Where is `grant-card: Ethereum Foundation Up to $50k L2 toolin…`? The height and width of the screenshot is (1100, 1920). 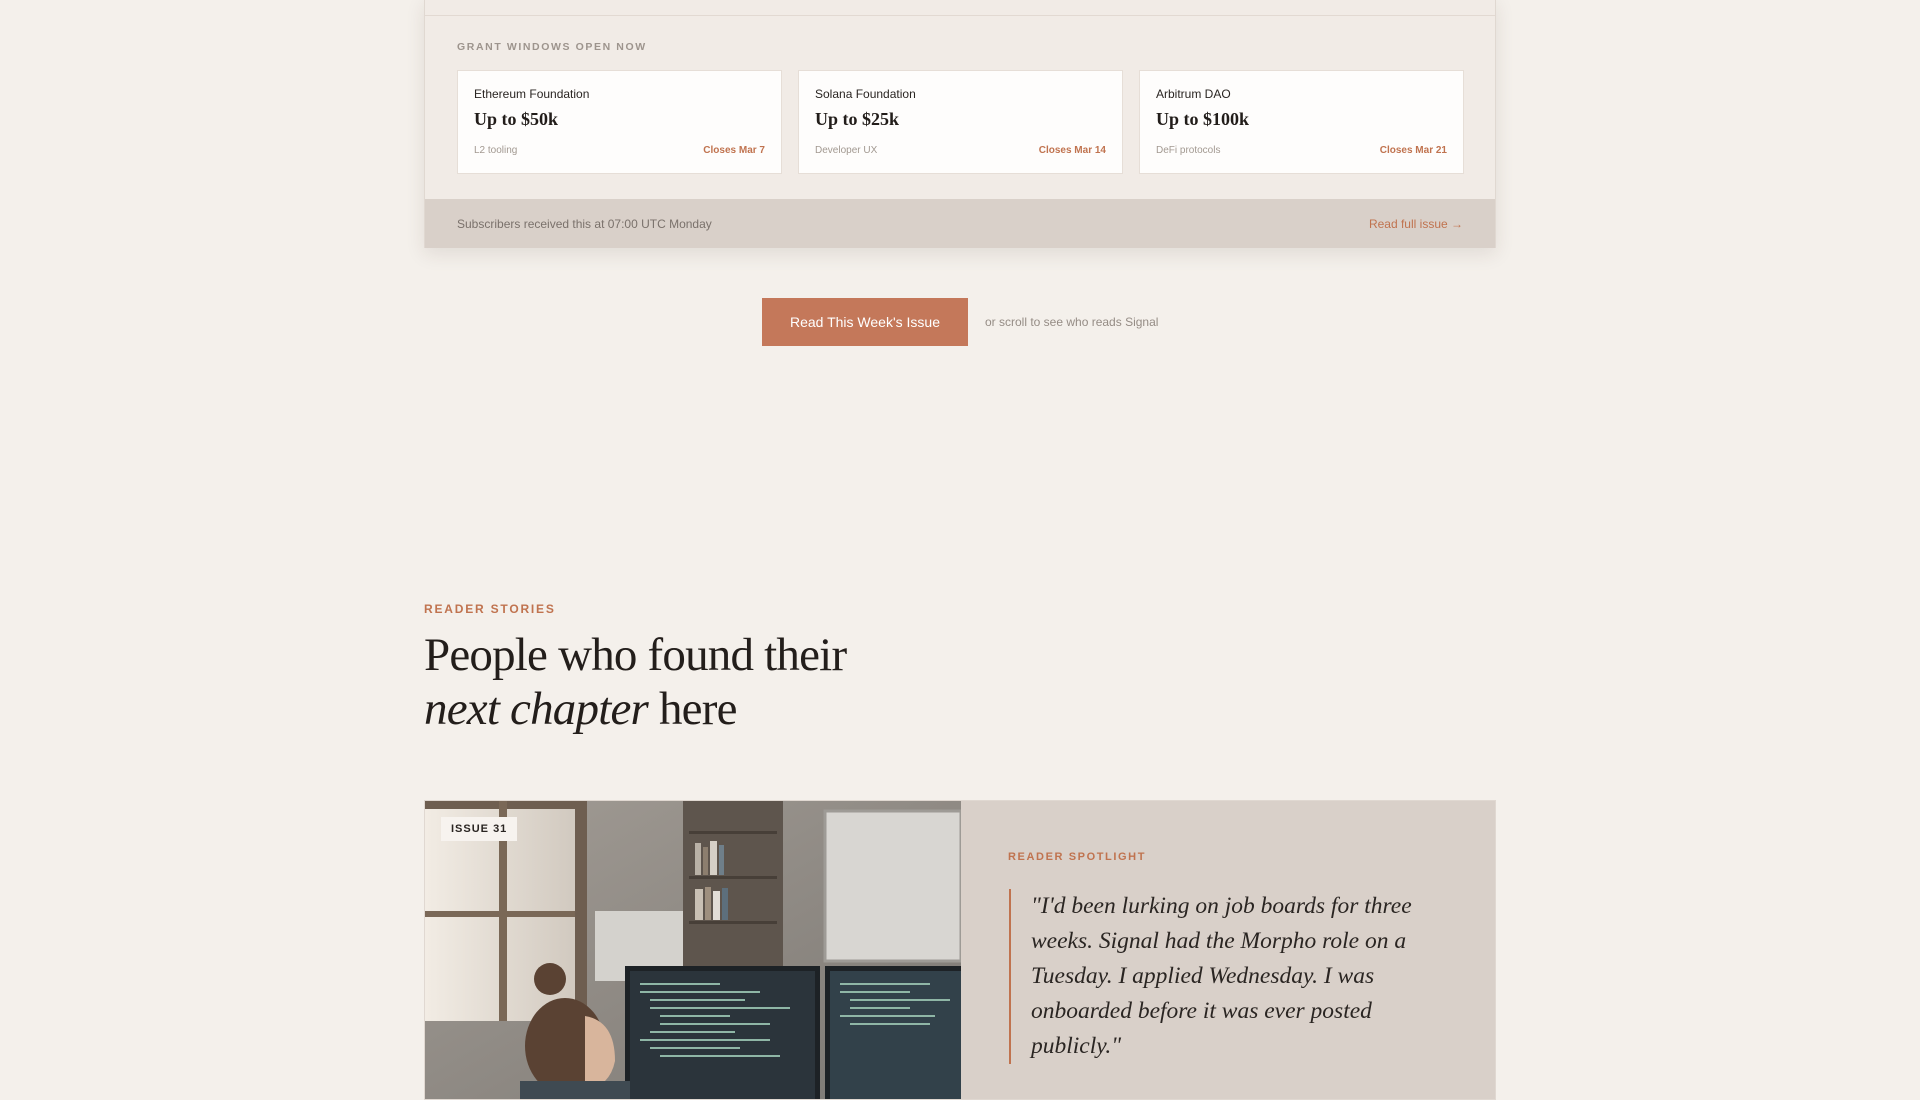
grant-card: Ethereum Foundation Up to $50k L2 toolin… is located at coordinates (619, 122).